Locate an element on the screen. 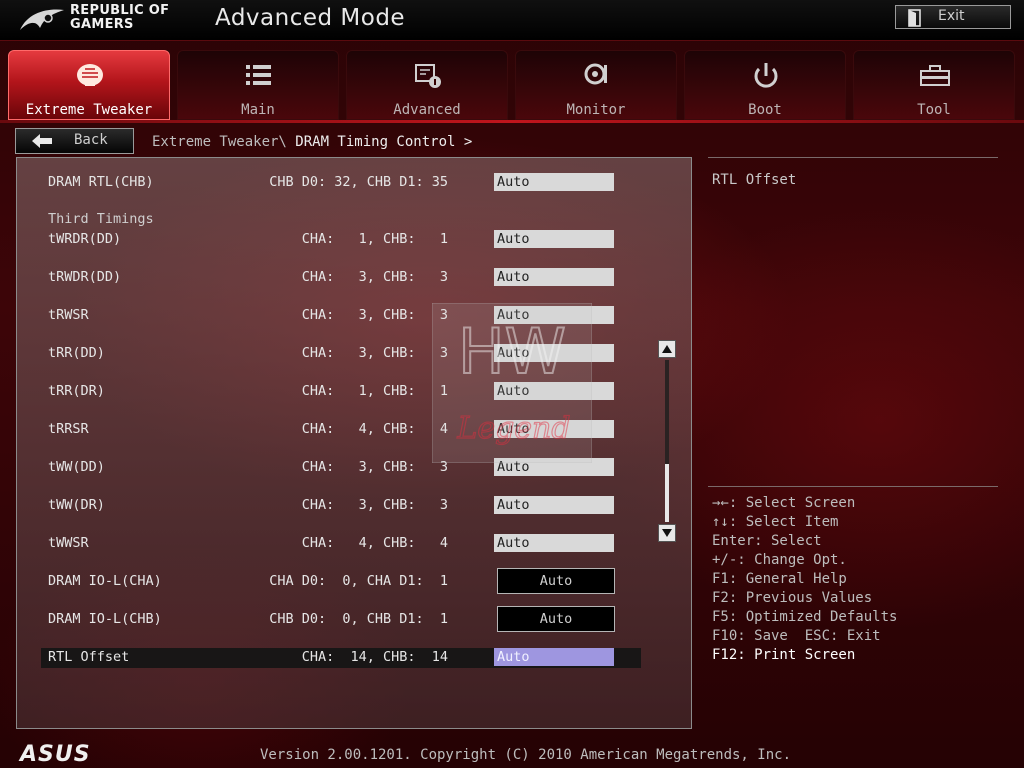  tab-extreme-tweaker: Extreme Tweaker is located at coordinates (89, 85).